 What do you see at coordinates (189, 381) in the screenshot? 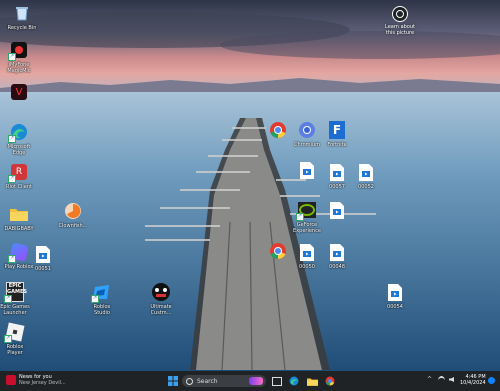
I see `search-icon` at bounding box center [189, 381].